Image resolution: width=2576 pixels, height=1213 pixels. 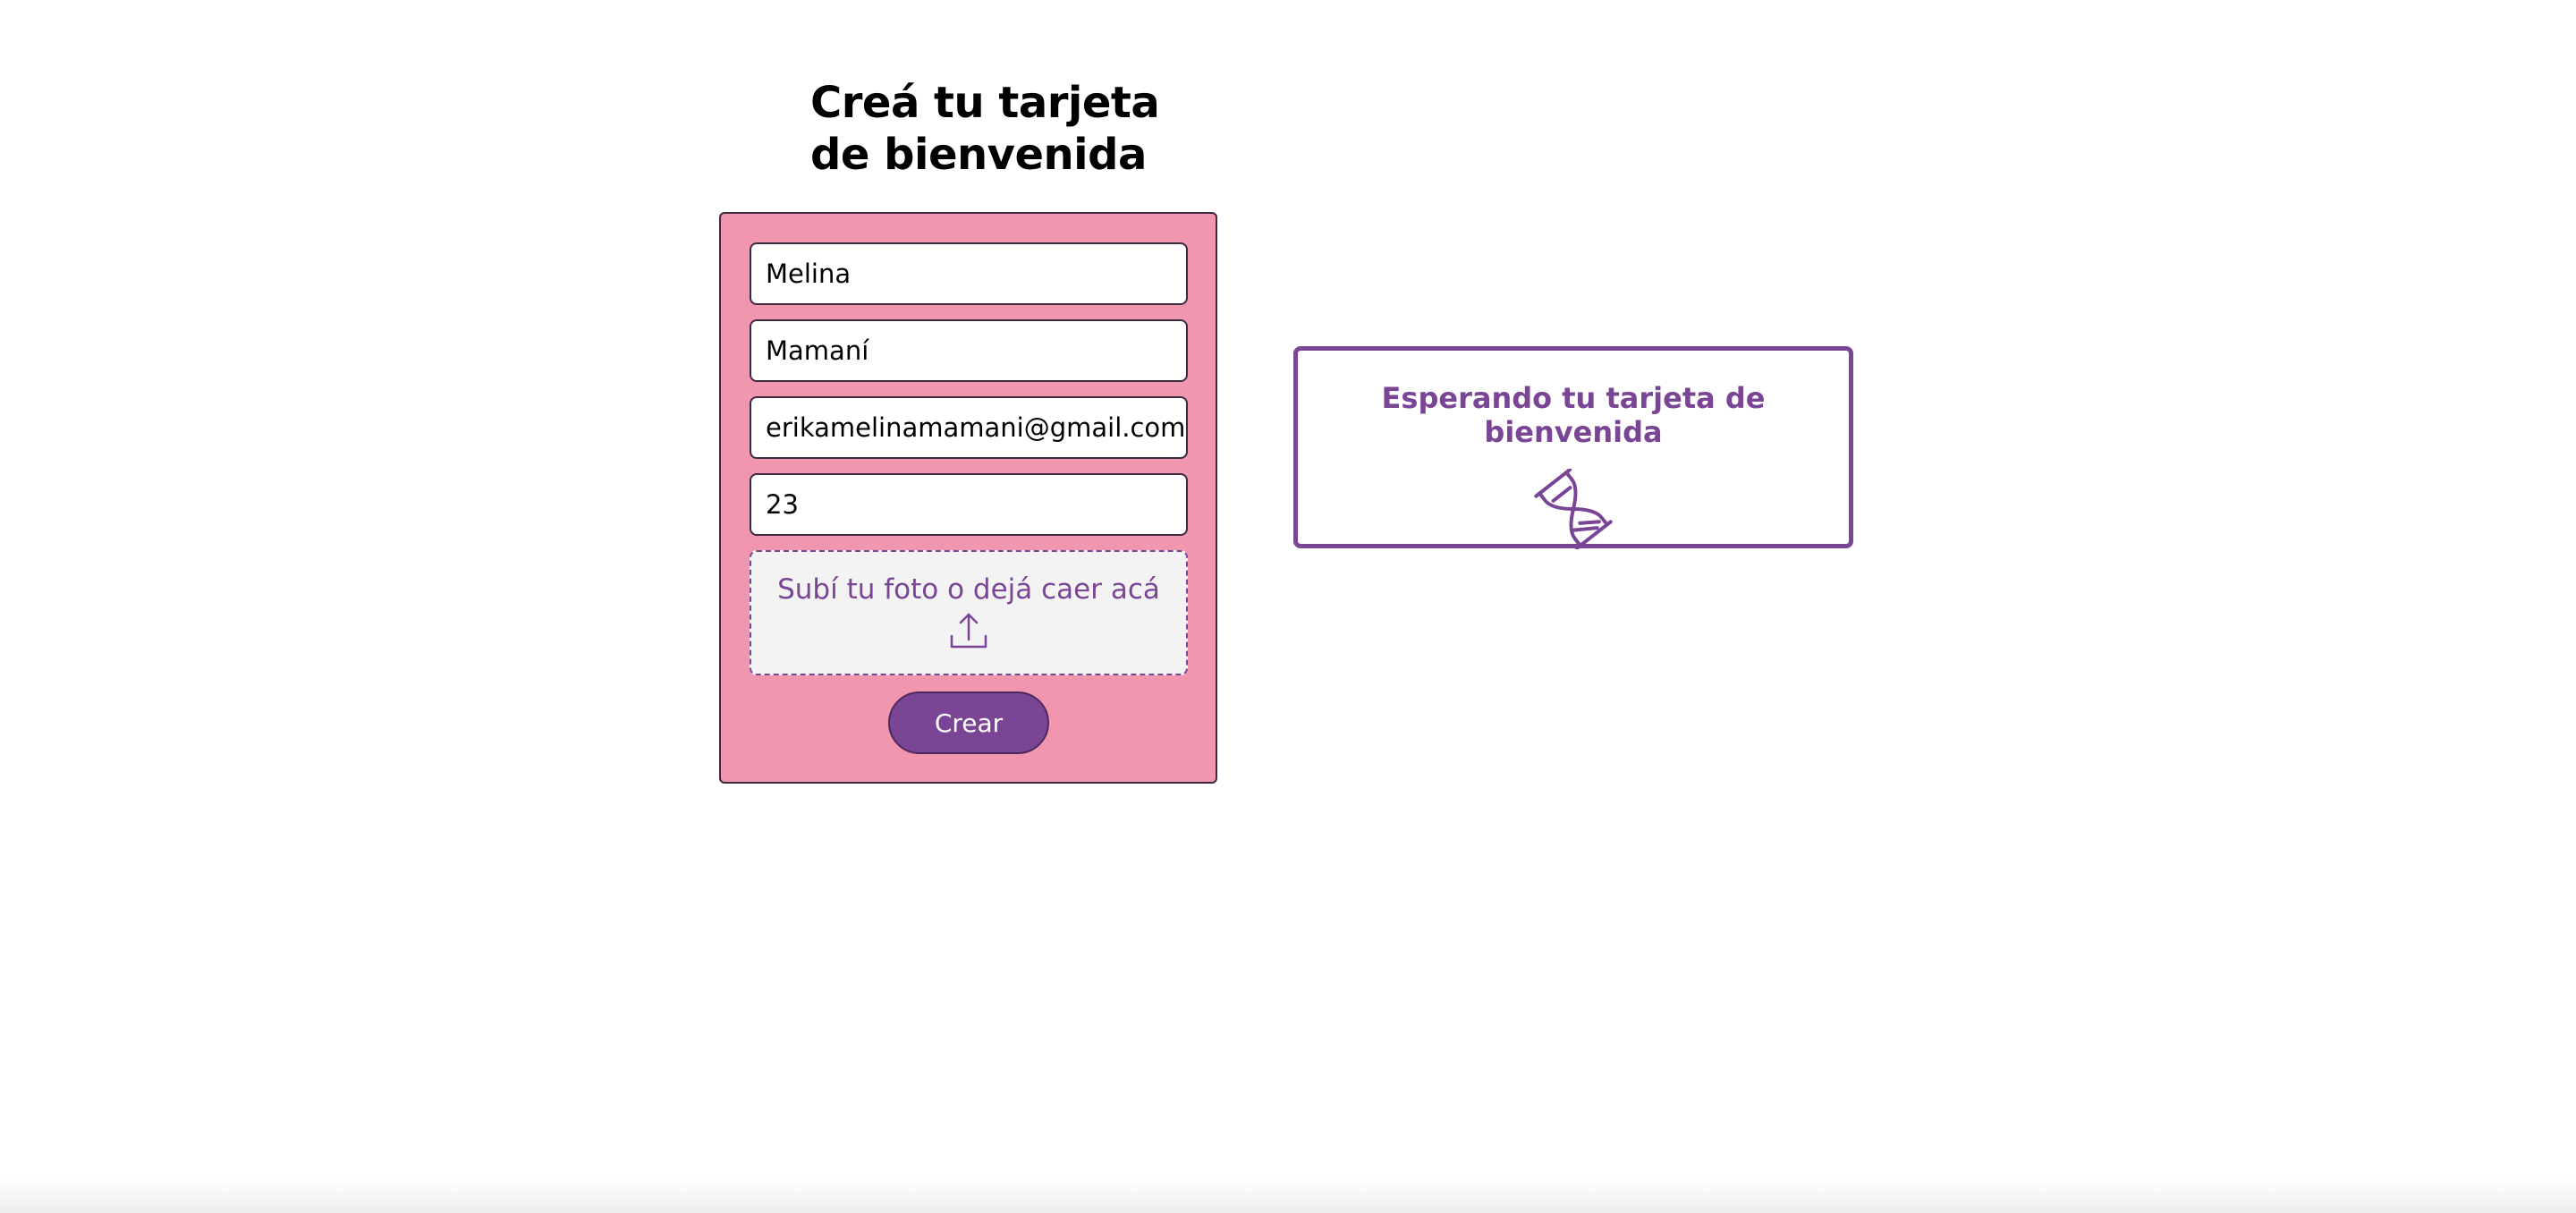 What do you see at coordinates (1573, 509) in the screenshot?
I see `hourglass-icon` at bounding box center [1573, 509].